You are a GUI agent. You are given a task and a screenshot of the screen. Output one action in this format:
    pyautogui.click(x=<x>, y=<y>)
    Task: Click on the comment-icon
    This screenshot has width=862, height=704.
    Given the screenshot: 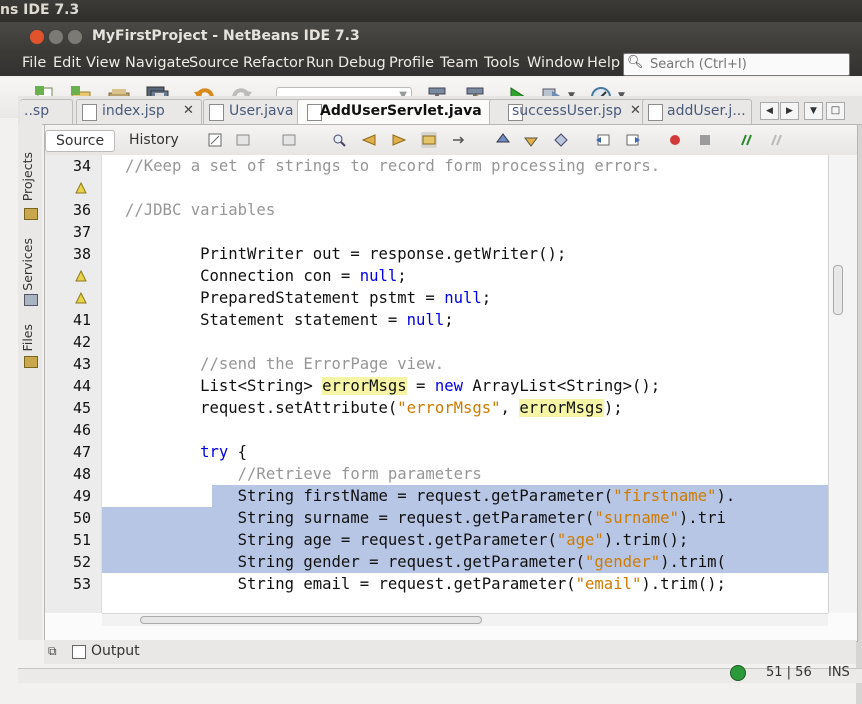 What is the action you would take?
    pyautogui.click(x=747, y=140)
    